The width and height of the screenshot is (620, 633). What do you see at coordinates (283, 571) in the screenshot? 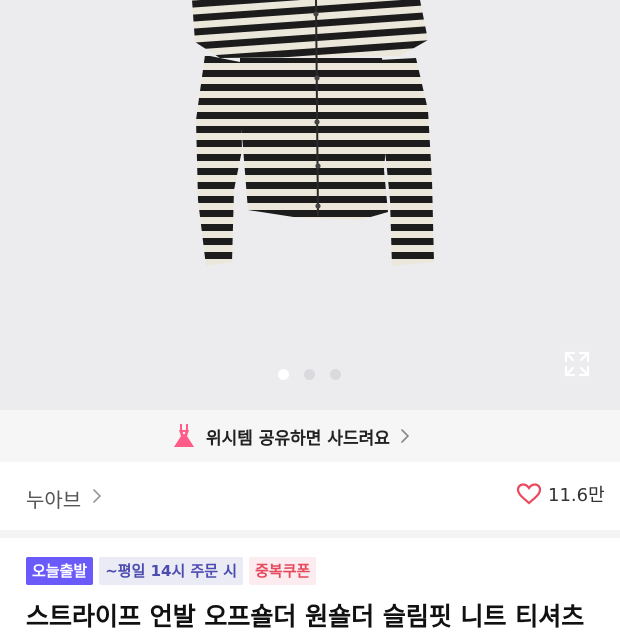
I see `duplicate-coupon-badge: 중복쿠폰` at bounding box center [283, 571].